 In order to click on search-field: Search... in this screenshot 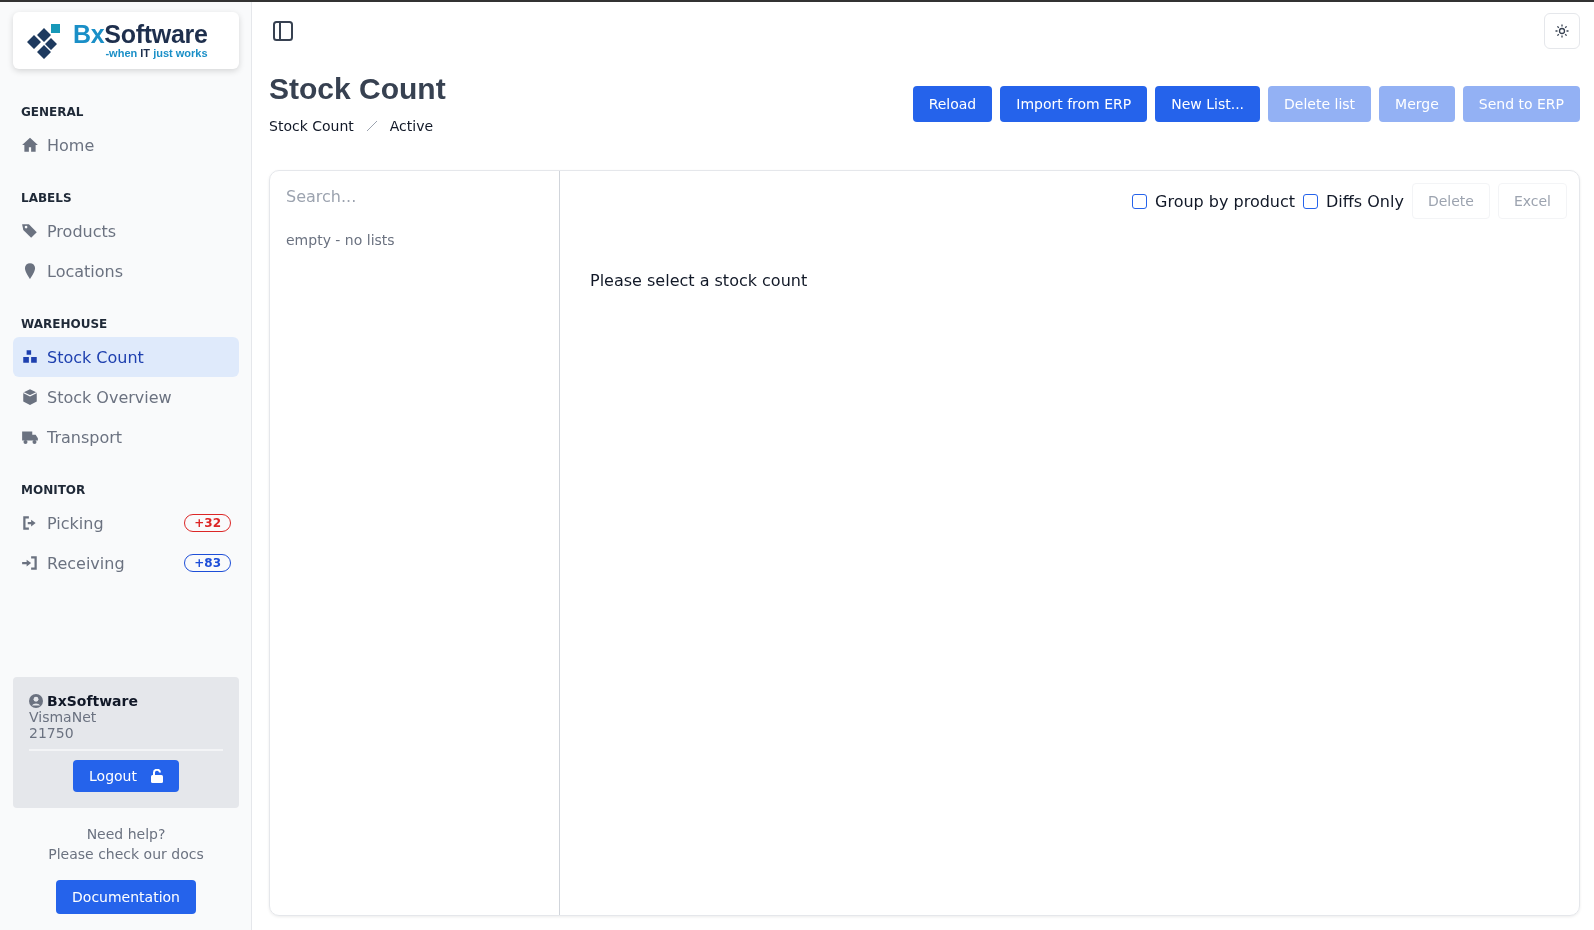, I will do `click(414, 196)`.